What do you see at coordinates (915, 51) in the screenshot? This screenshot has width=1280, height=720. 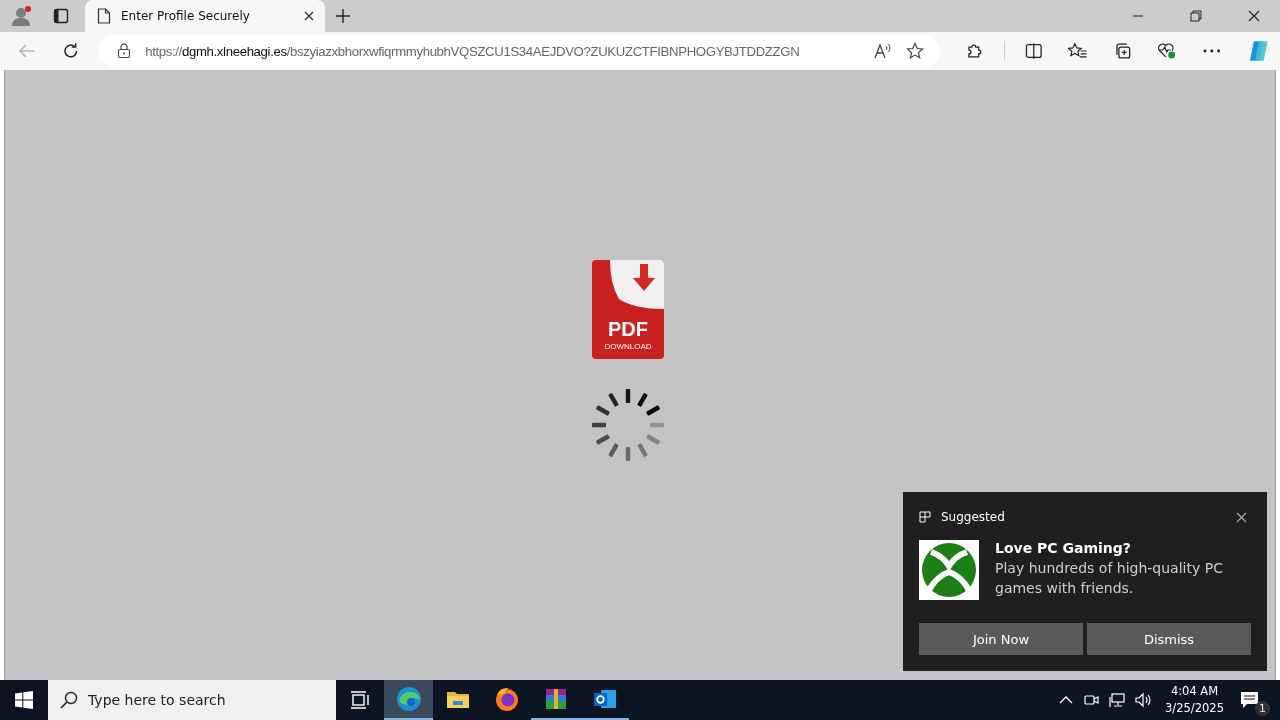 I see `favorite-star-icon` at bounding box center [915, 51].